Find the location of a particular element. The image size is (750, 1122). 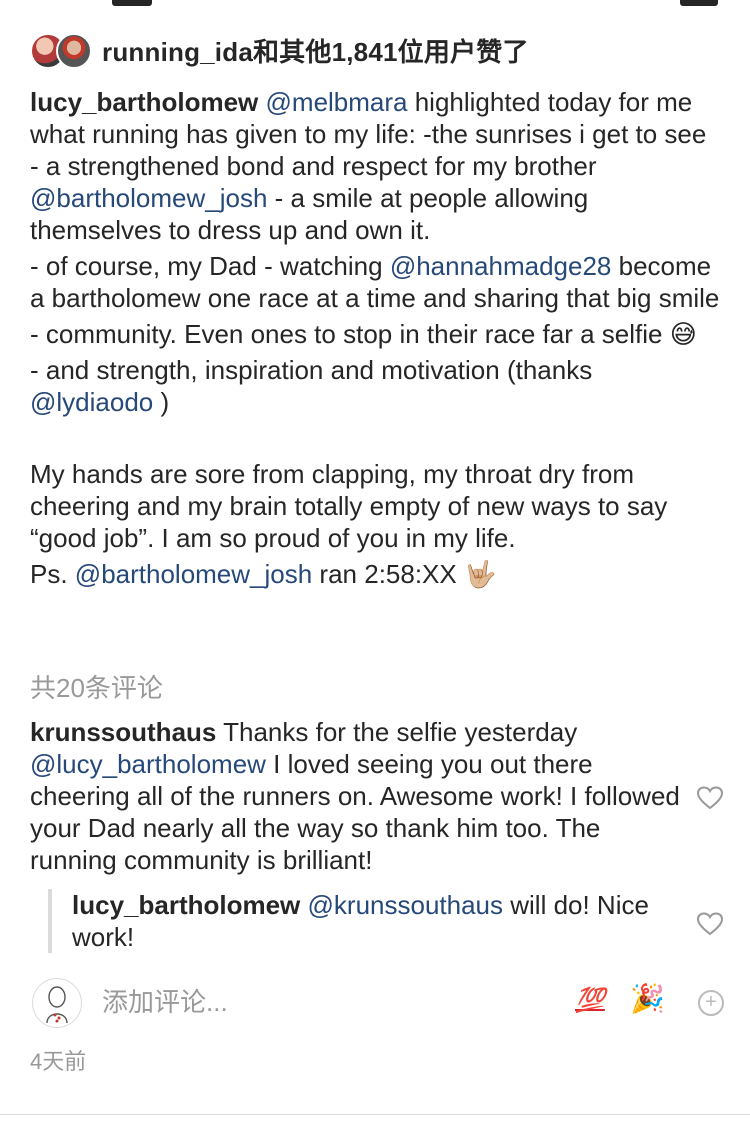

comment-username: krunssouthaus is located at coordinates (123, 732).